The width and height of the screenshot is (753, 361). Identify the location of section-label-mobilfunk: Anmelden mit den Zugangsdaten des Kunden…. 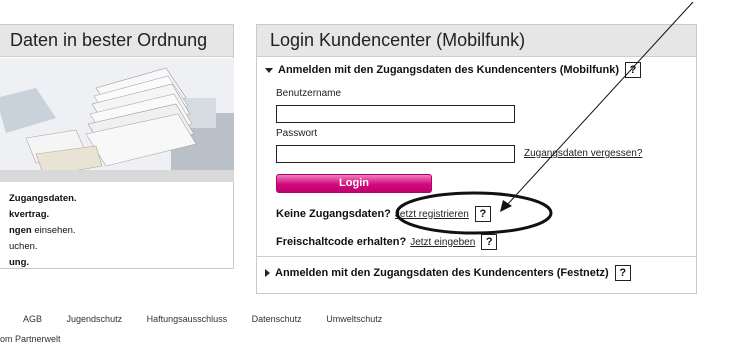
(449, 70).